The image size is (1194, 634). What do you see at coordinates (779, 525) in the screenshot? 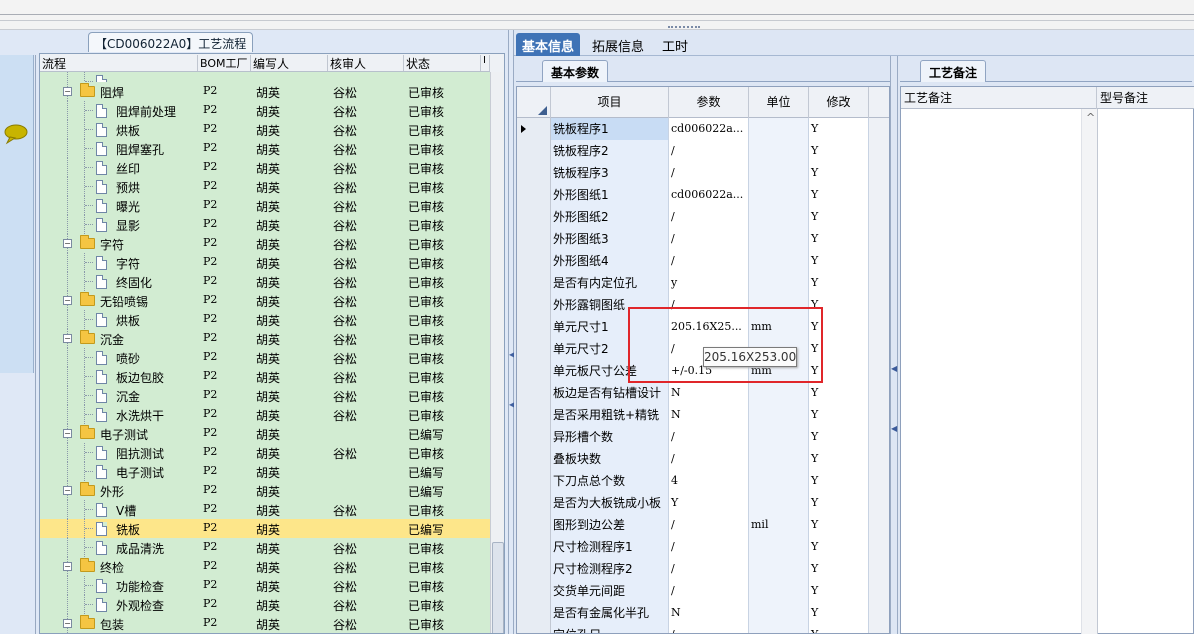
I see `param-unit-cell: mil` at bounding box center [779, 525].